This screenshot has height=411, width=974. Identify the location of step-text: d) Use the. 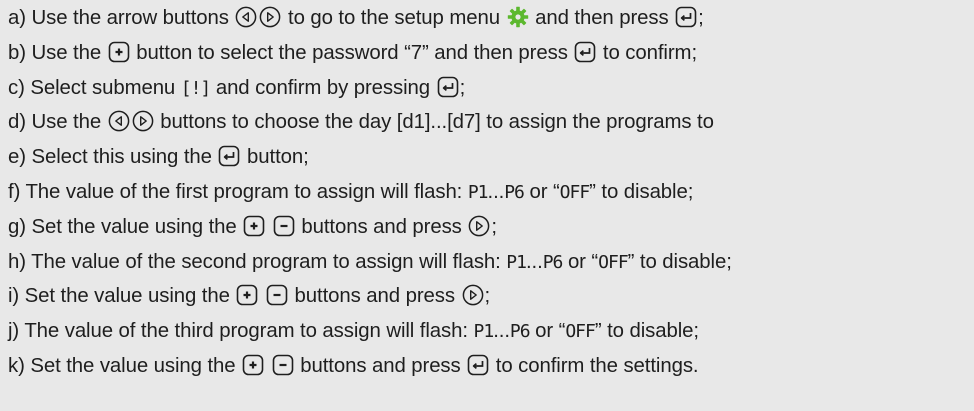
(57, 122).